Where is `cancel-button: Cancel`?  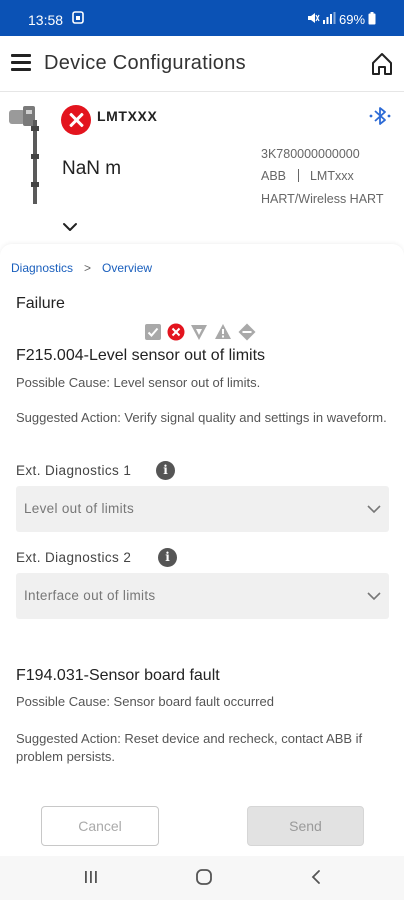 cancel-button: Cancel is located at coordinates (100, 826).